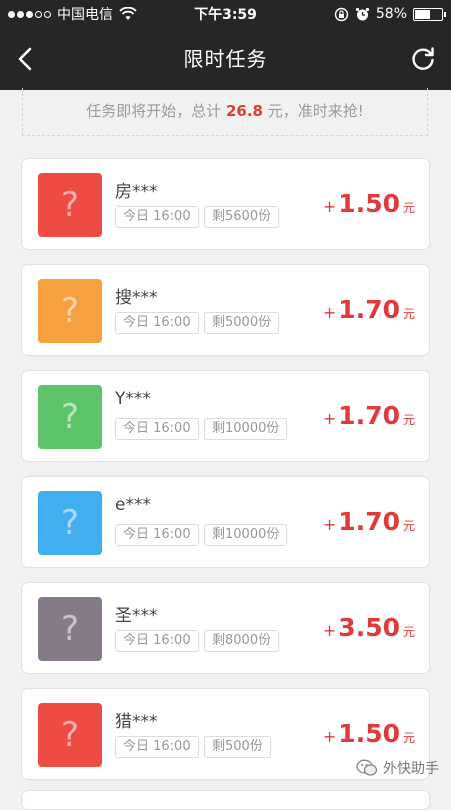 Image resolution: width=451 pixels, height=810 pixels. I want to click on reward-value: 3.50, so click(369, 627).